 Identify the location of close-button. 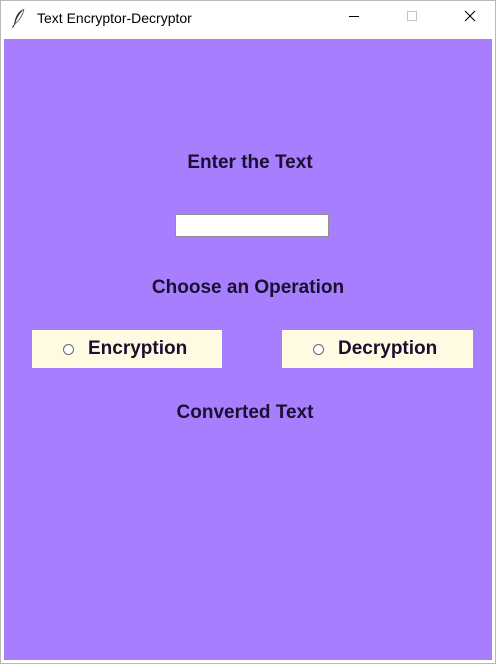
(470, 18).